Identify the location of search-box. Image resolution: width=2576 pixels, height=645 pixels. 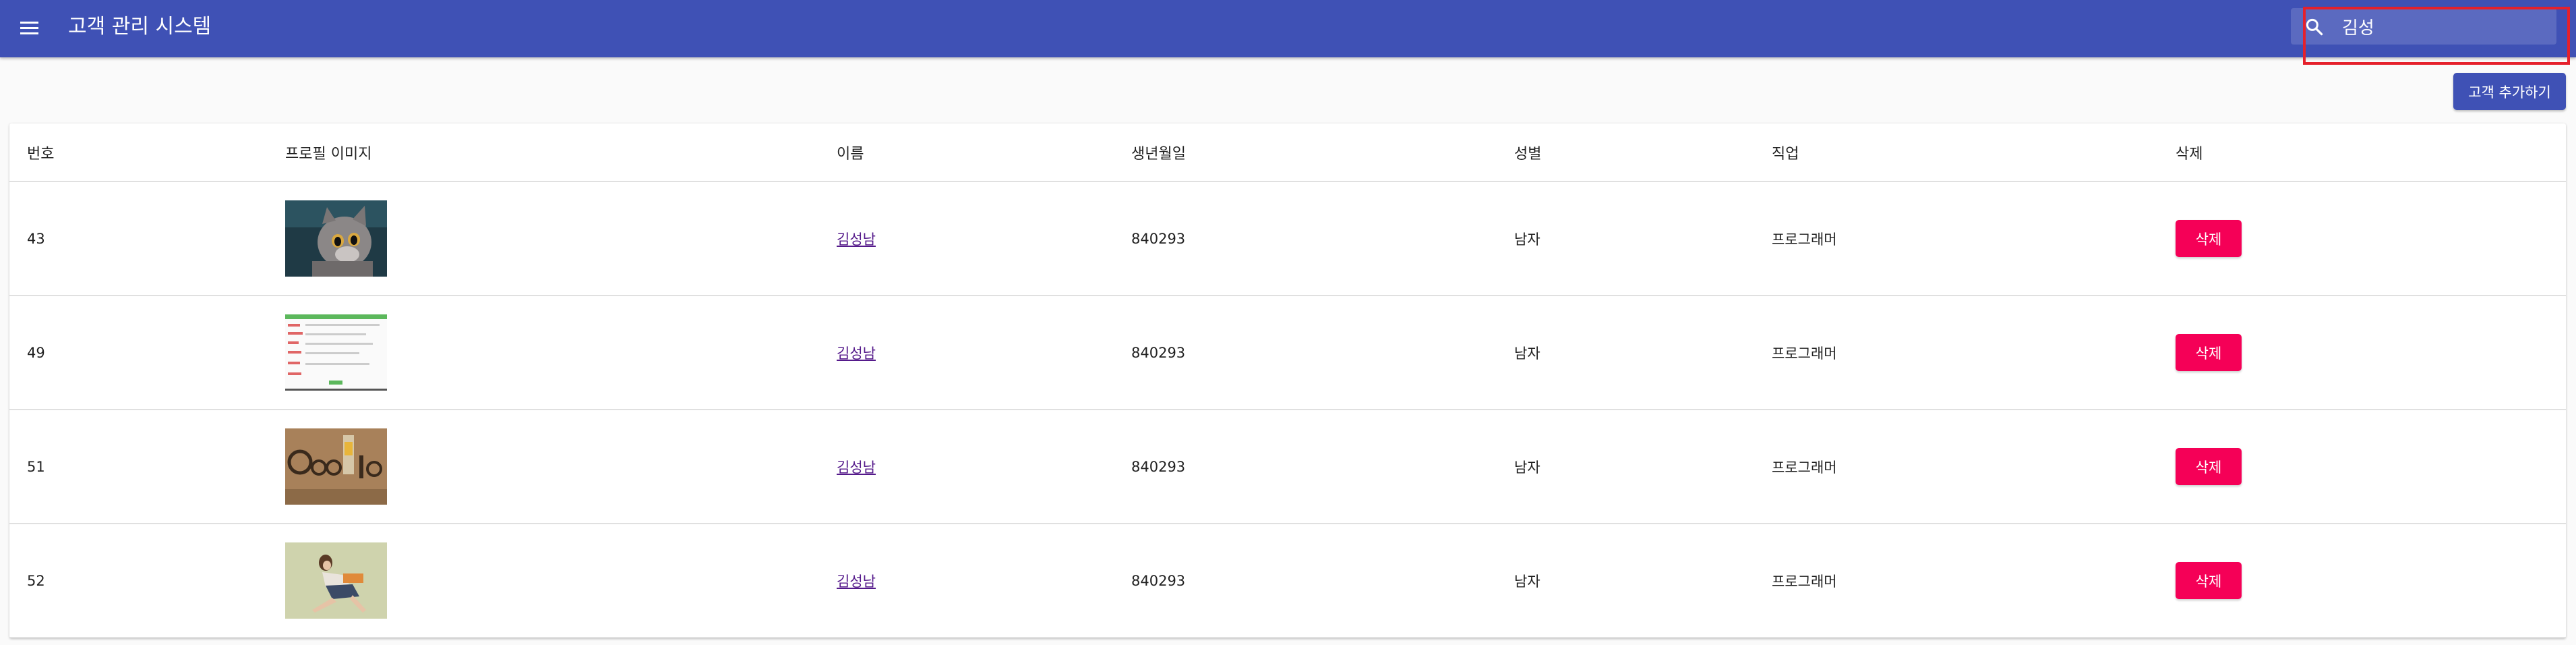
(2423, 26).